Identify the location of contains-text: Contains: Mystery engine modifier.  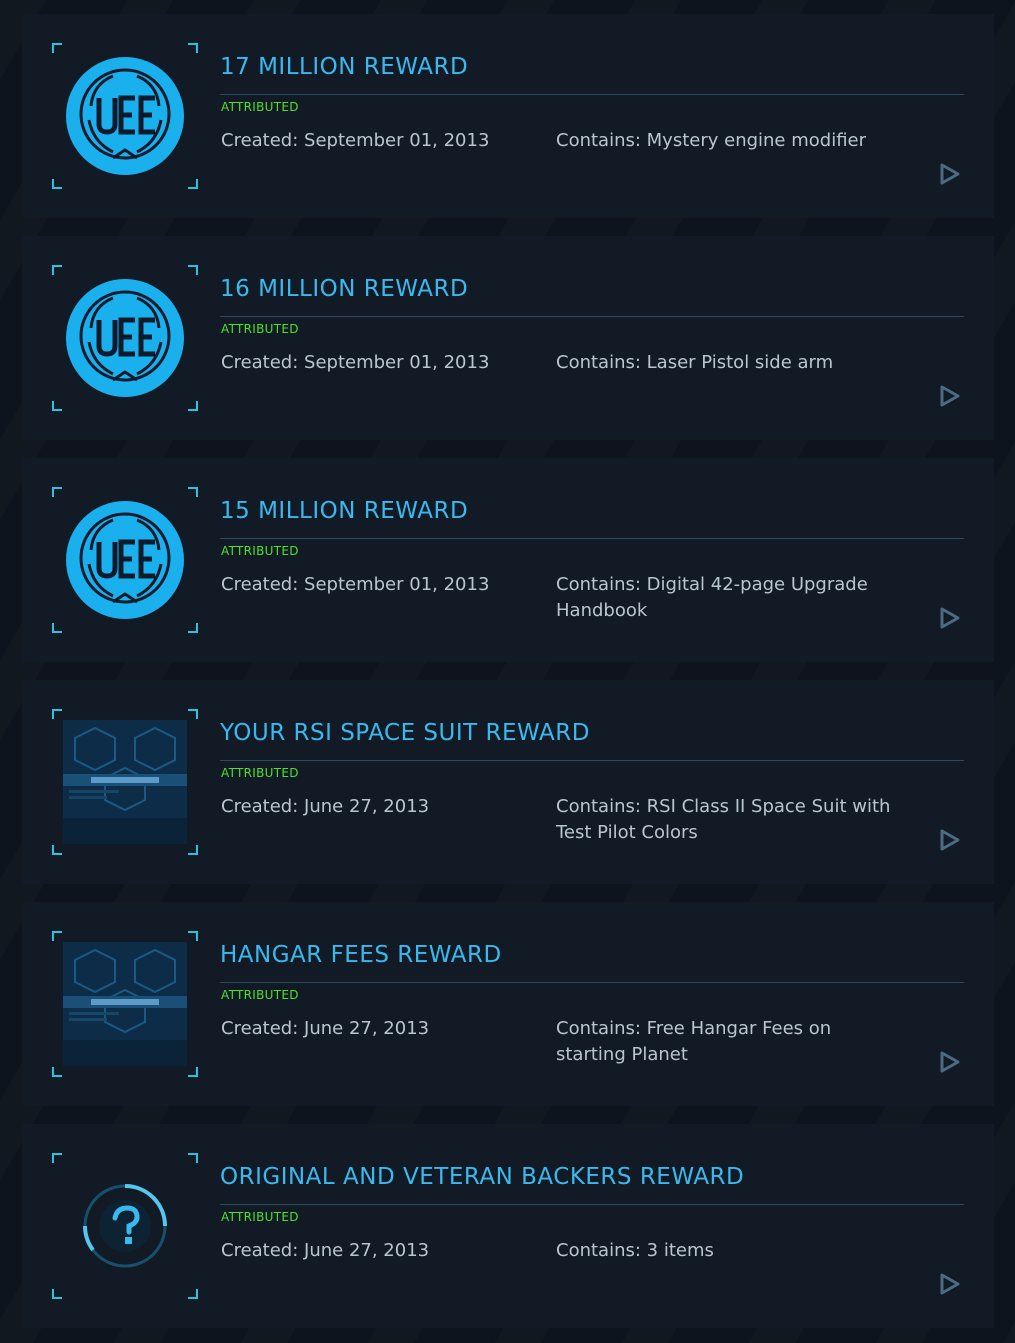
(711, 140).